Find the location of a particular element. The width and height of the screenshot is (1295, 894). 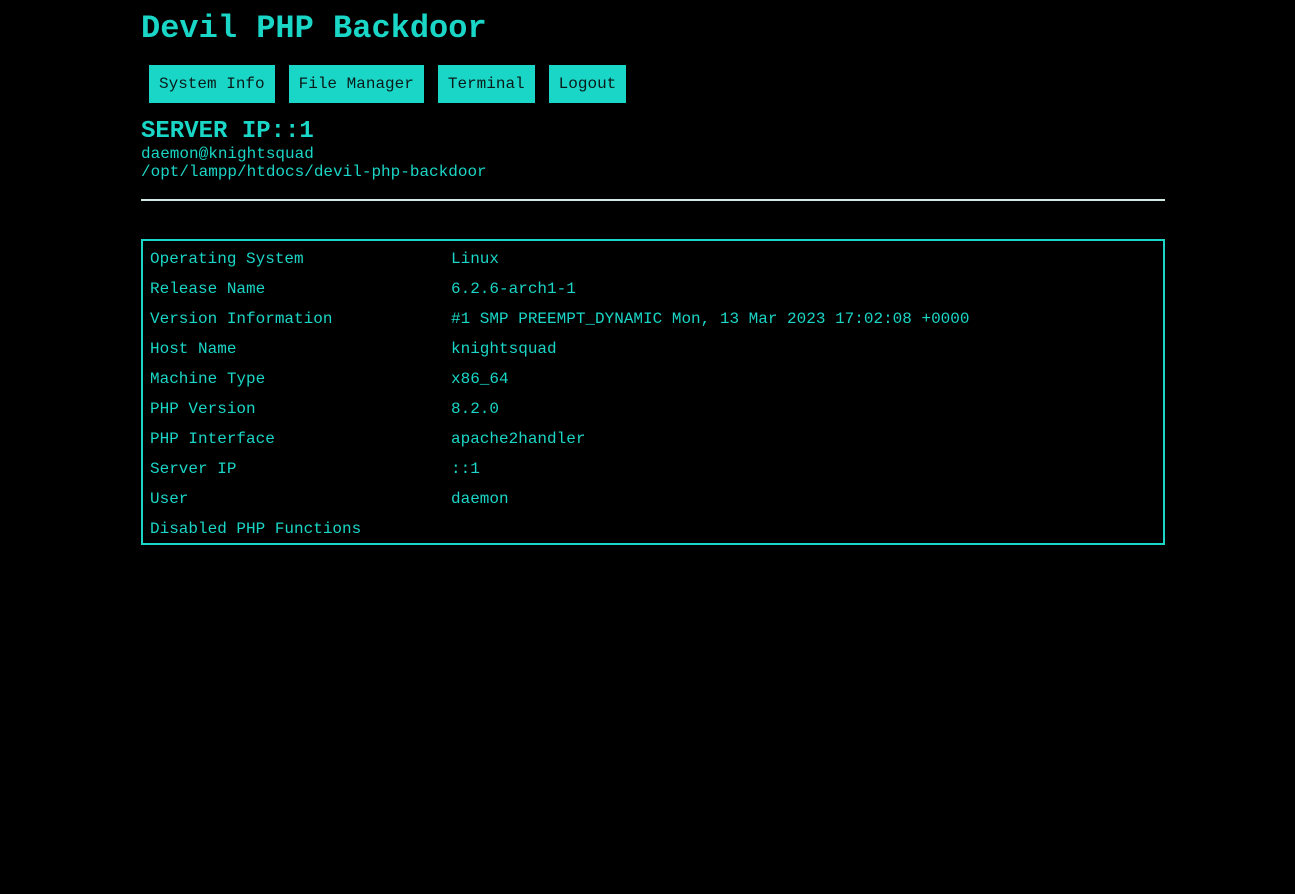

nav-bar: System Info File Manager Terminal Logout is located at coordinates (388, 84).